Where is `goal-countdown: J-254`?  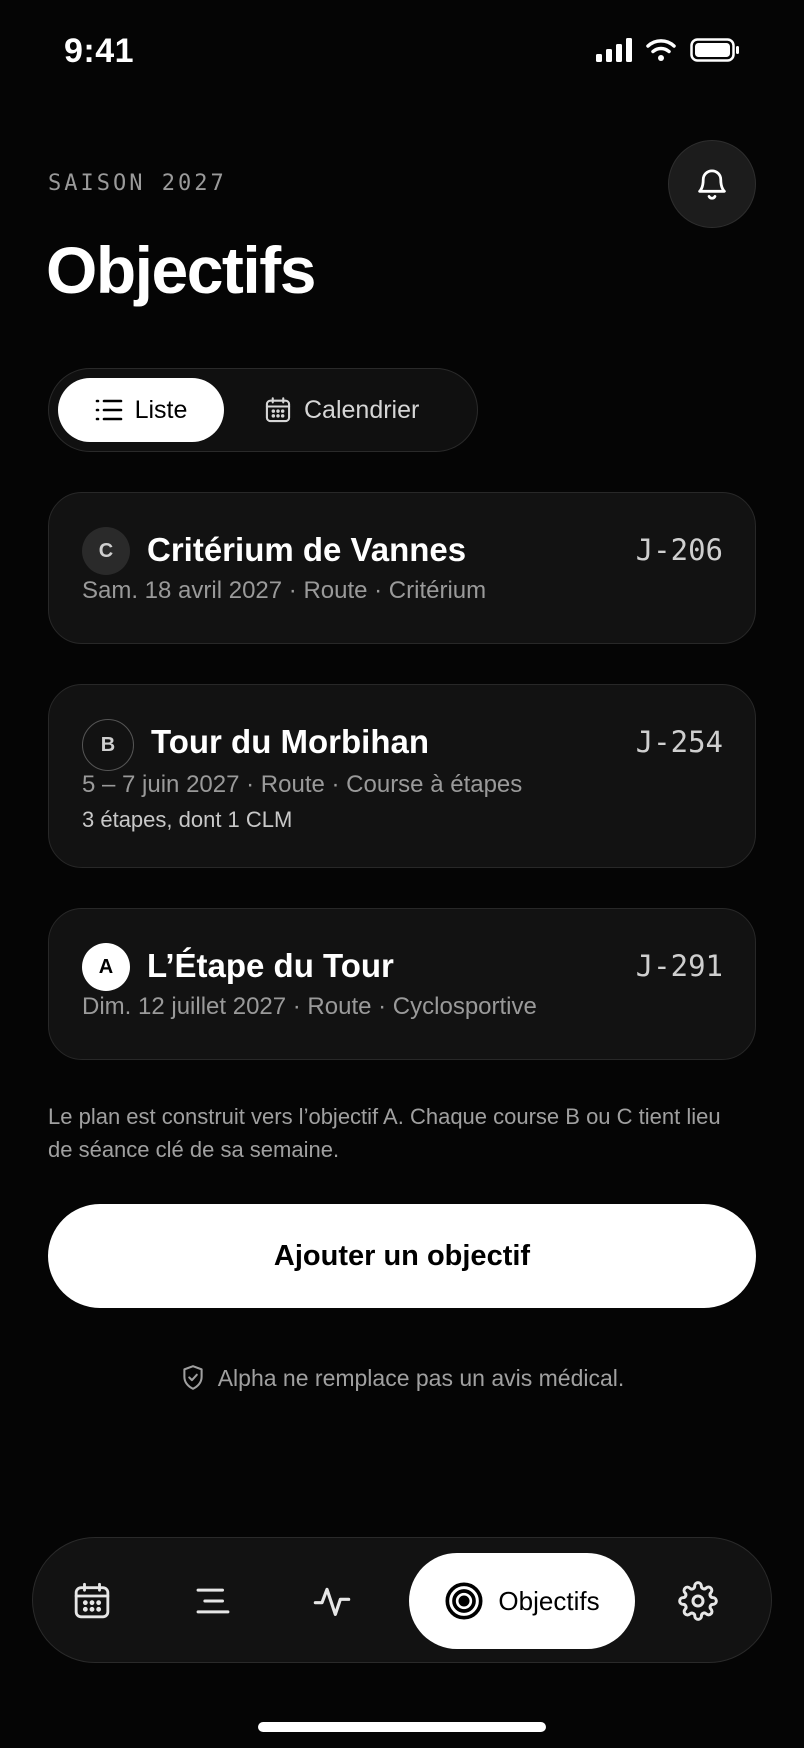 goal-countdown: J-254 is located at coordinates (679, 742).